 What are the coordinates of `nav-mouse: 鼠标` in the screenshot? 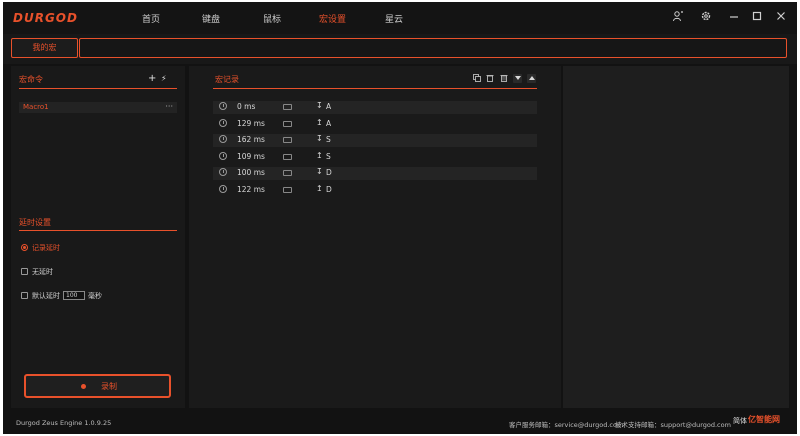 It's located at (272, 18).